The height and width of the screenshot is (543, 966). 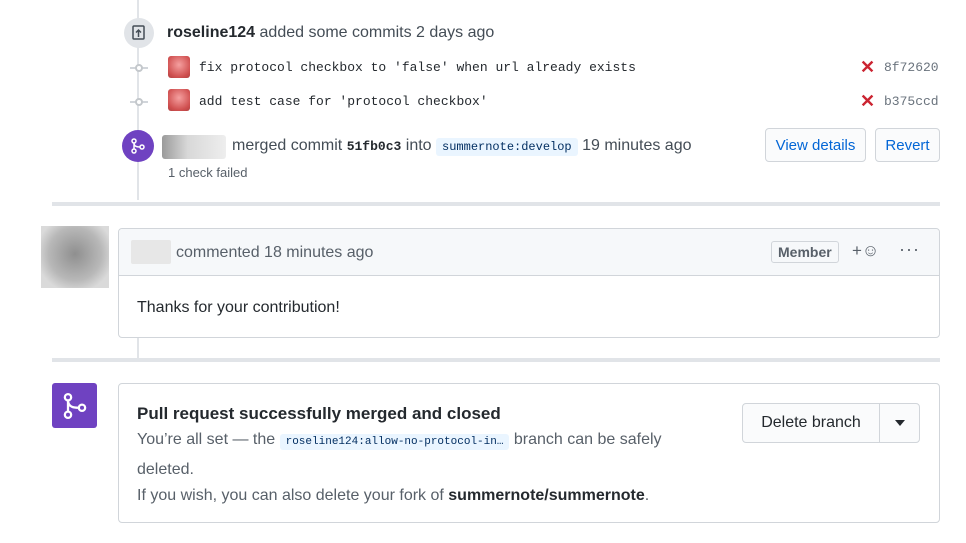 I want to click on commits-author-link: roseline124, so click(x=211, y=32).